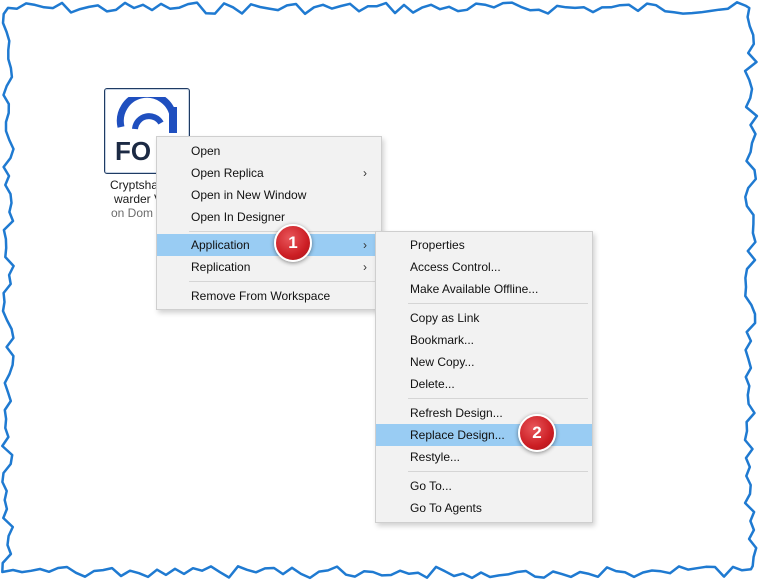 The height and width of the screenshot is (580, 759). I want to click on menu-item-open-replica: Open Replica ›, so click(269, 173).